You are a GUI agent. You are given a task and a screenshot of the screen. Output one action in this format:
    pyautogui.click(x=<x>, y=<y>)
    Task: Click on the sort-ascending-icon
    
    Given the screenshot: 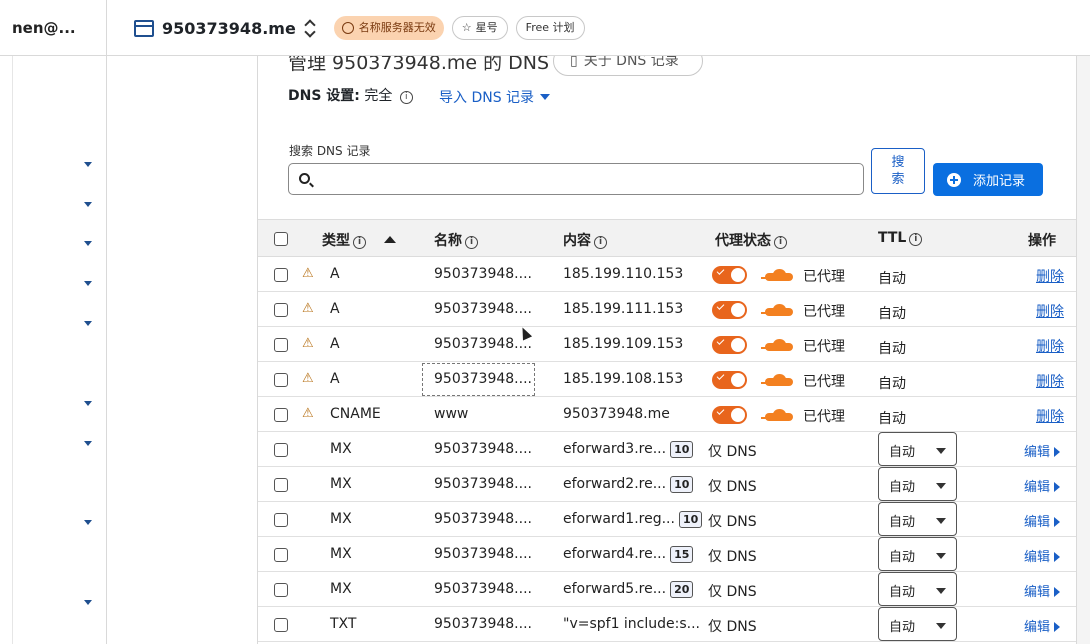 What is the action you would take?
    pyautogui.click(x=390, y=239)
    